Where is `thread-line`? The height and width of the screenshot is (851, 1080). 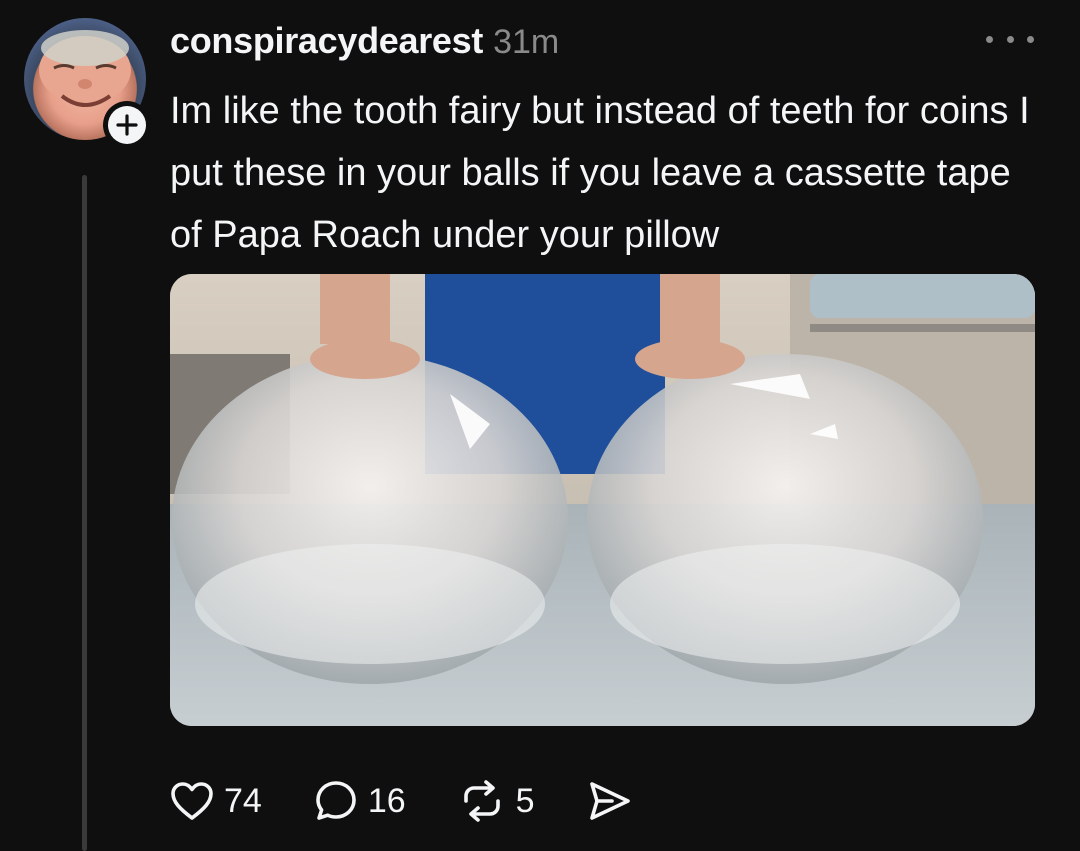
thread-line is located at coordinates (84, 513).